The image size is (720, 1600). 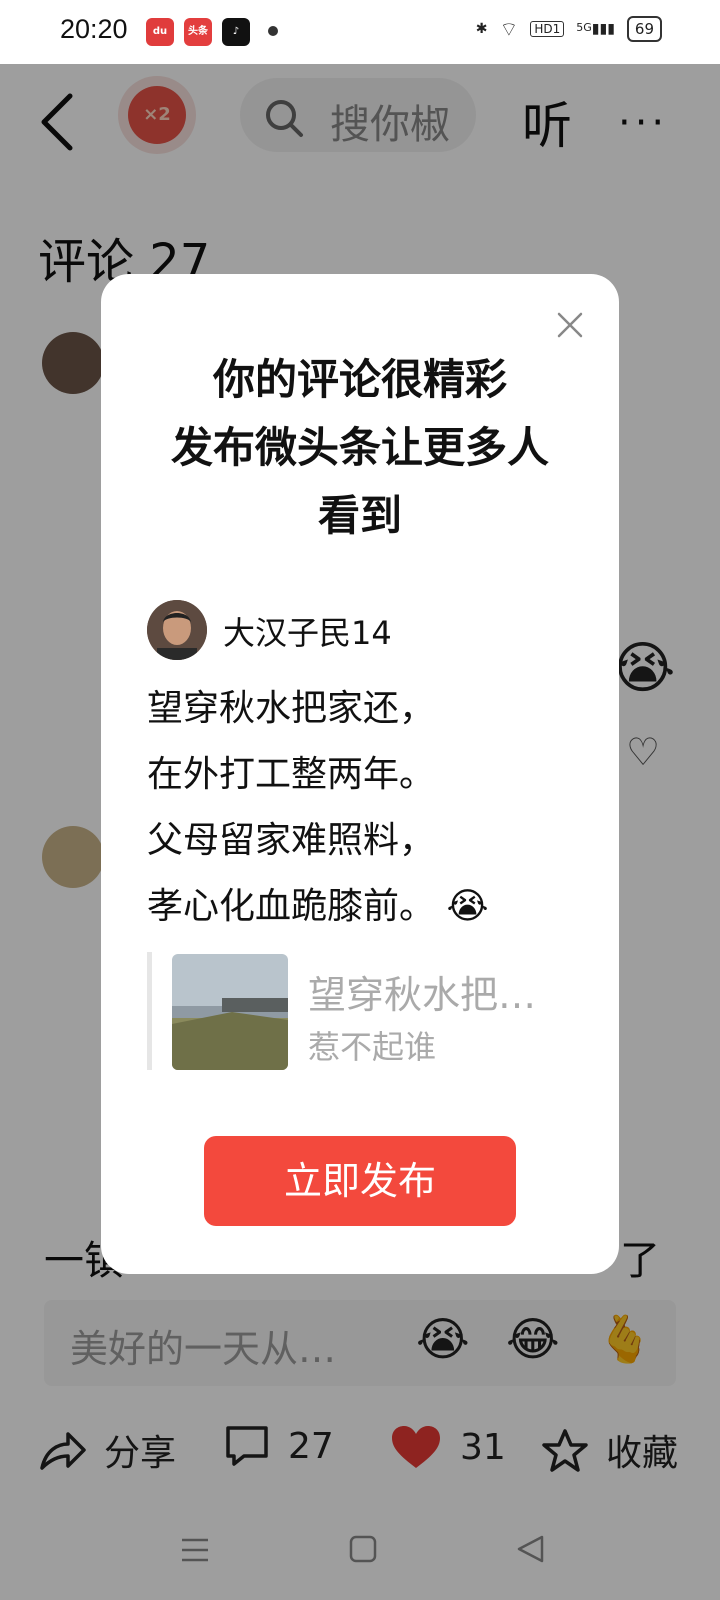 I want to click on article-author: 惹不起谁, so click(x=372, y=1047).